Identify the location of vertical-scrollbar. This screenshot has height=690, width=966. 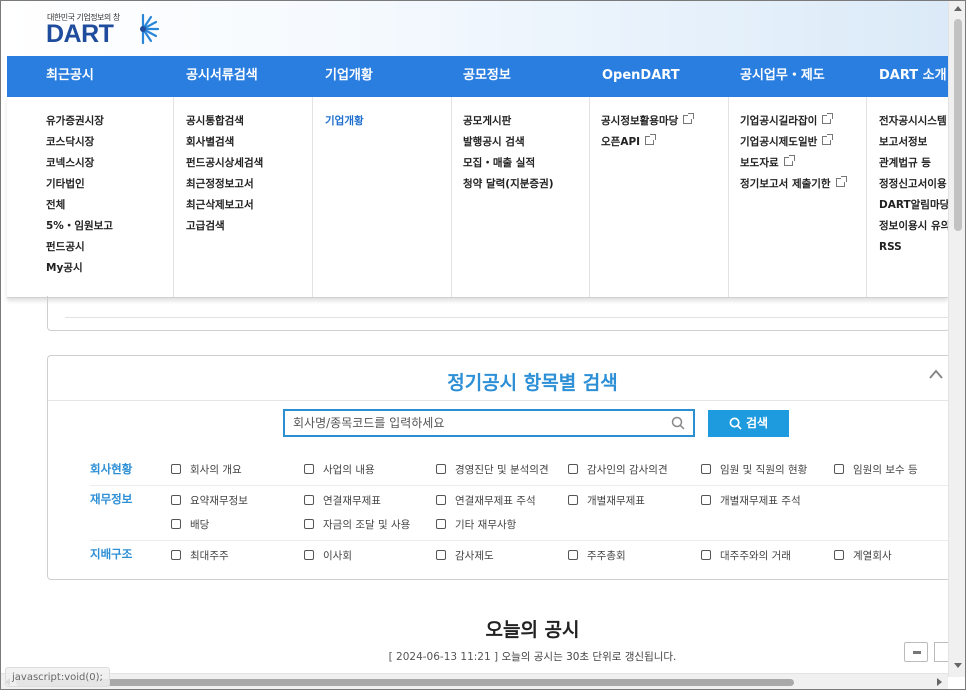
(956, 339).